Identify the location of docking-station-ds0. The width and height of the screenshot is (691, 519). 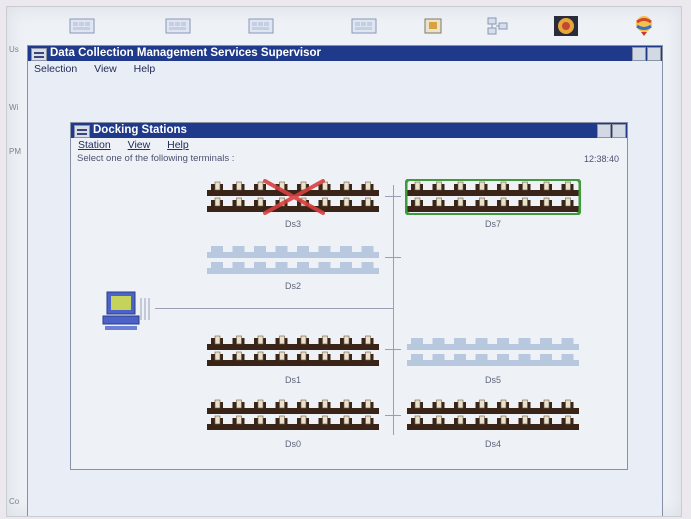
(293, 415).